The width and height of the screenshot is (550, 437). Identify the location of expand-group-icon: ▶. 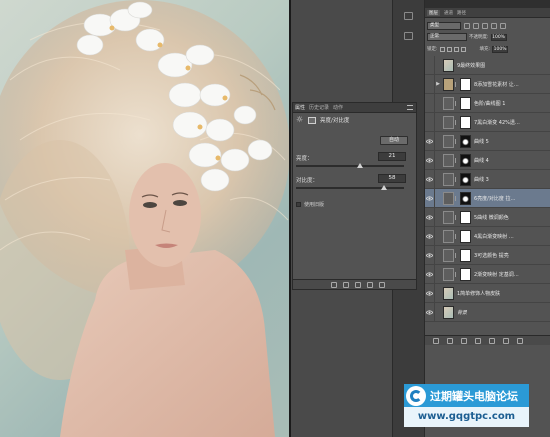
(438, 84).